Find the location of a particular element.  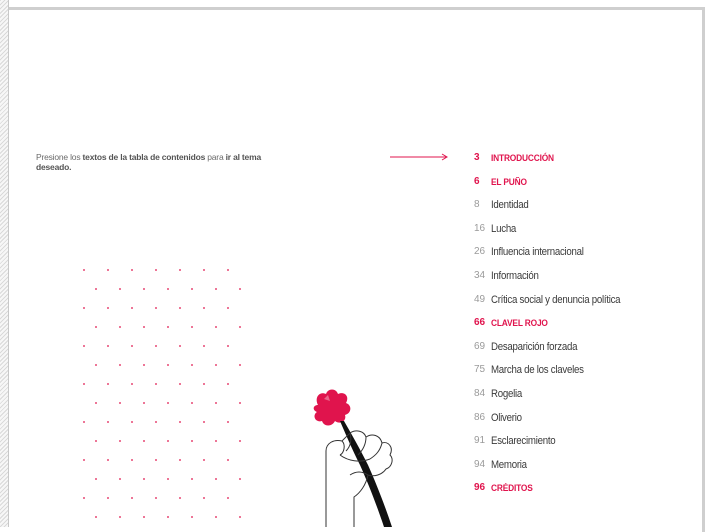

toc-page-number: 8 is located at coordinates (477, 205).